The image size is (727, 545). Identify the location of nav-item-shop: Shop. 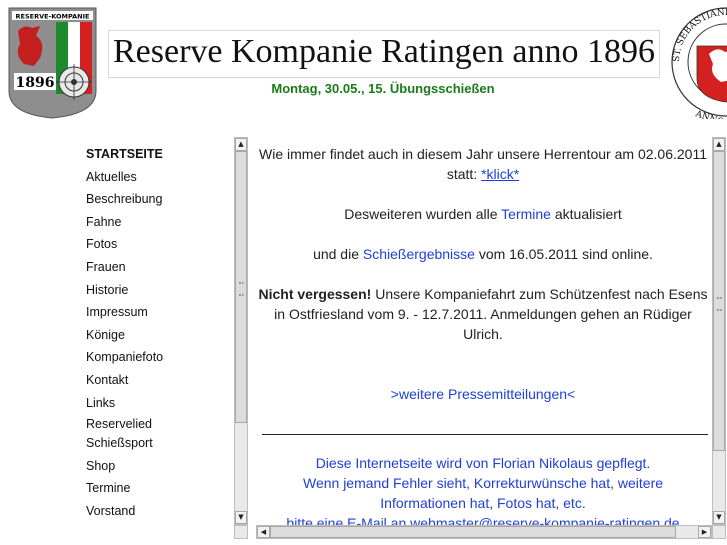
(161, 467).